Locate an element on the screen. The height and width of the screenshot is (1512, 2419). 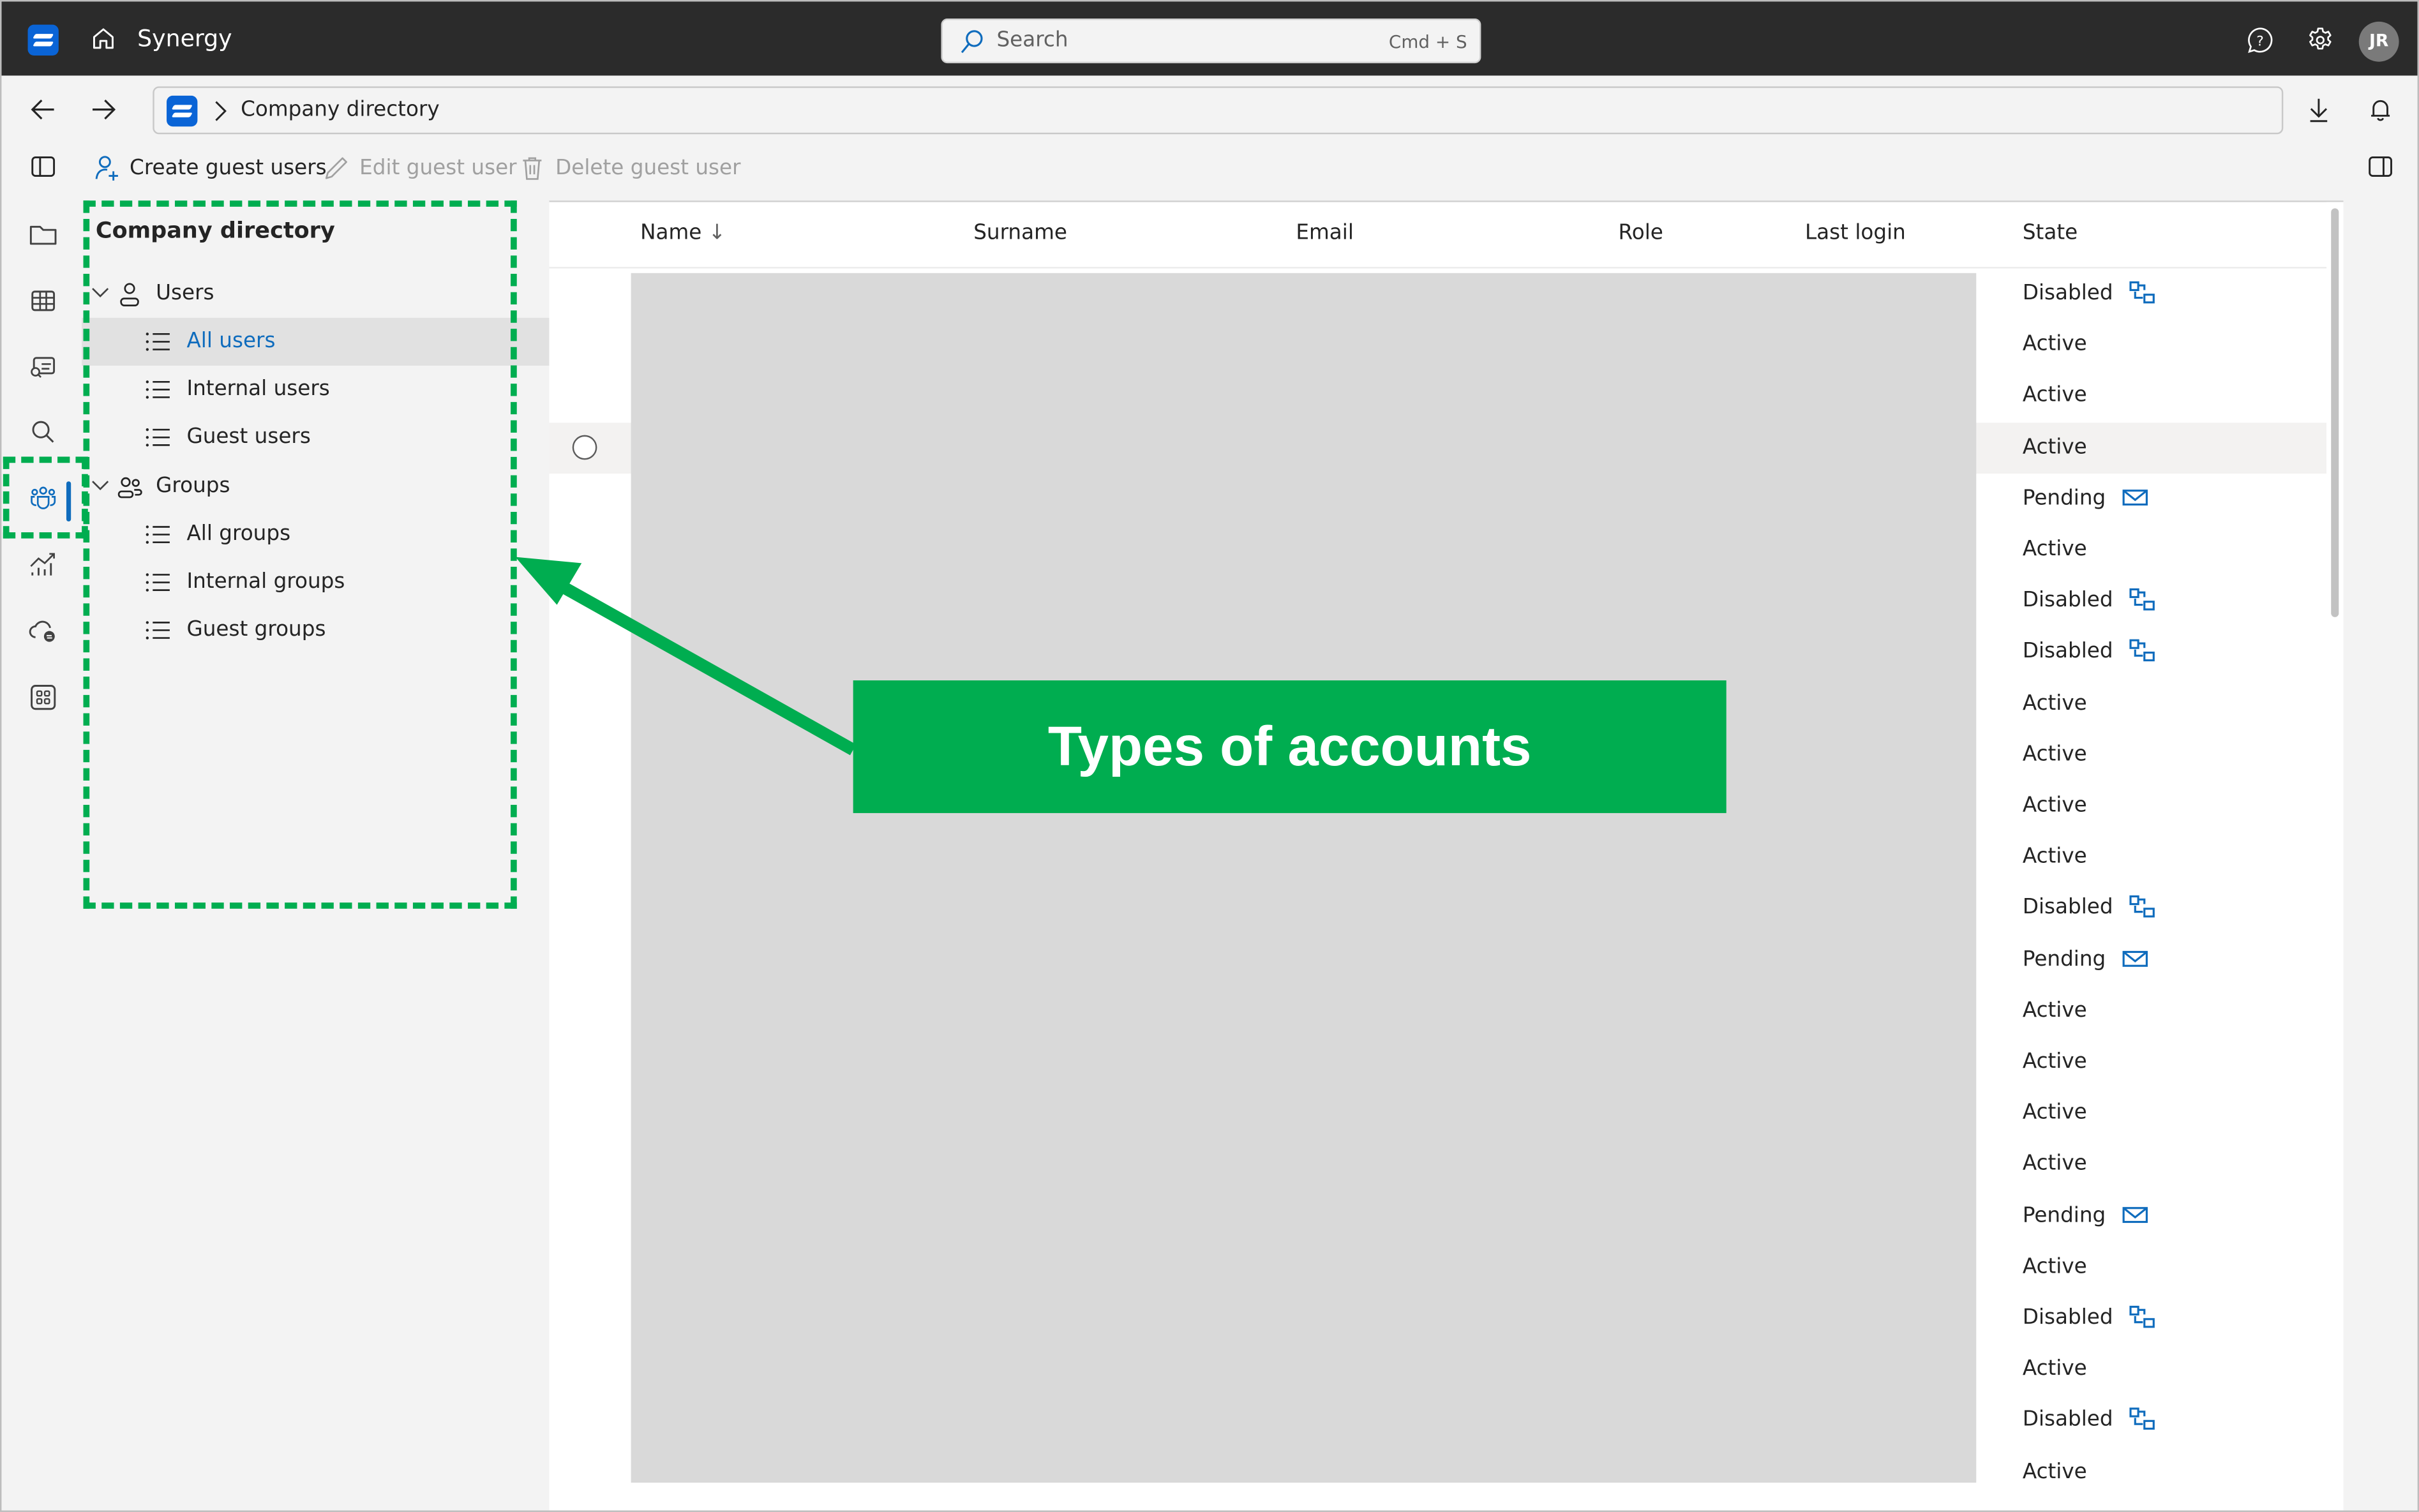
cloud-sync-icon is located at coordinates (43, 632).